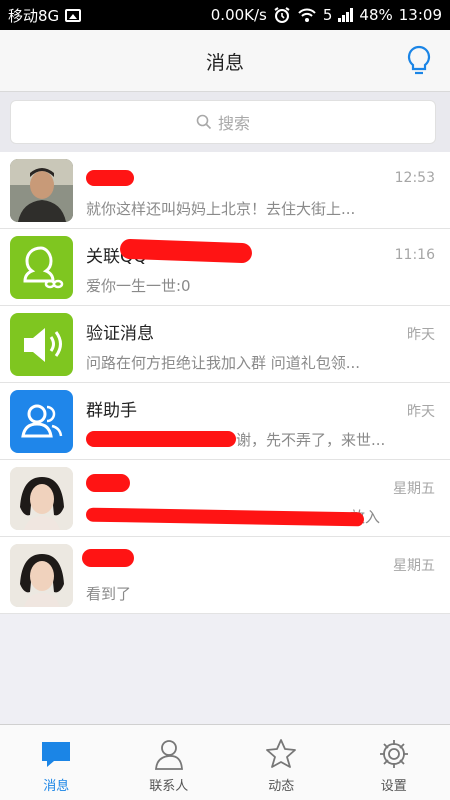 The width and height of the screenshot is (450, 800). What do you see at coordinates (111, 411) in the screenshot?
I see `conversation-name: 群助手` at bounding box center [111, 411].